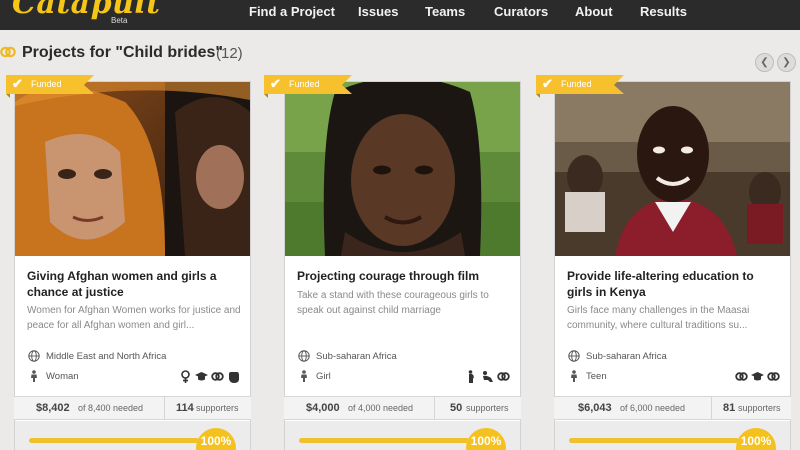  Describe the element at coordinates (471, 376) in the screenshot. I see `pregnant-woman-icon` at that location.